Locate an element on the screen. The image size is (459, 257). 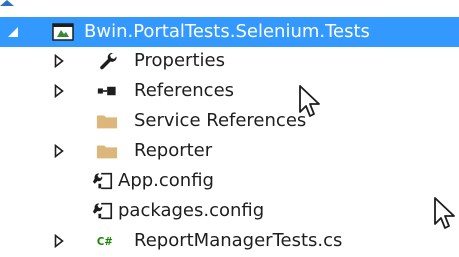
project-label: Bwin.PortalTests.Selenium.Tests is located at coordinates (227, 31).